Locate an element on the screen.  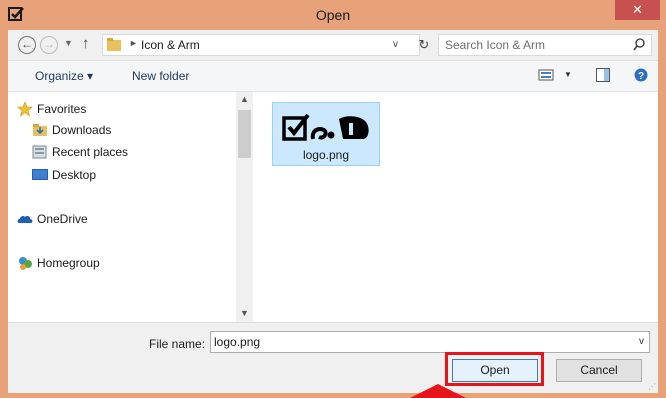
file-item: logo.png is located at coordinates (326, 134).